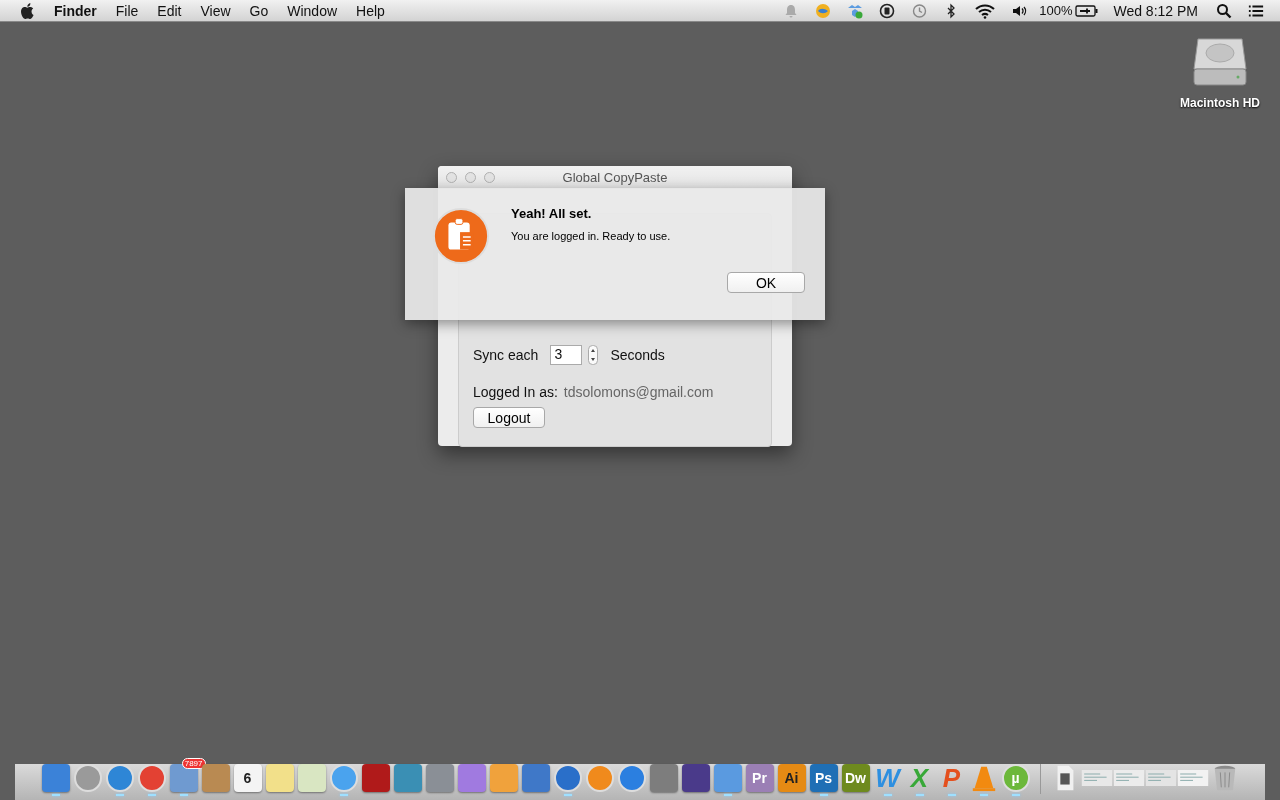 This screenshot has height=800, width=1280. I want to click on desktop-icon-label: Macintosh HD, so click(1220, 103).